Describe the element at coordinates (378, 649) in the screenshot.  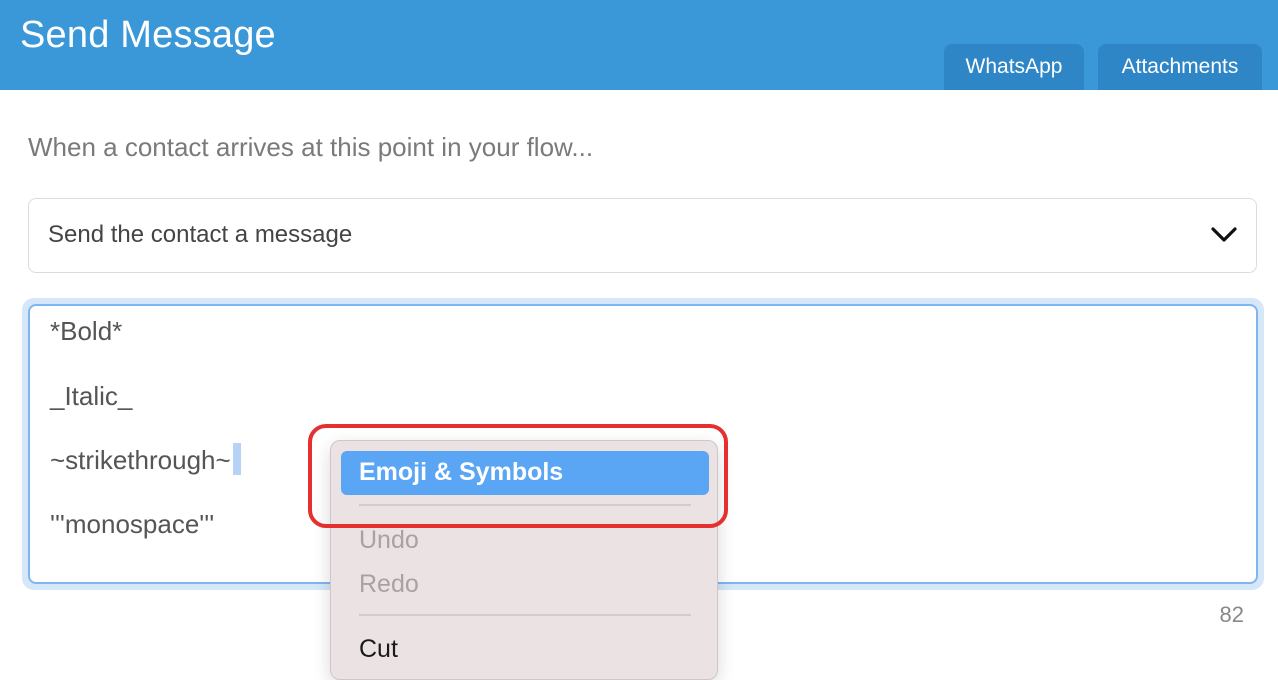
I see `menu-item-cut: Cut` at that location.